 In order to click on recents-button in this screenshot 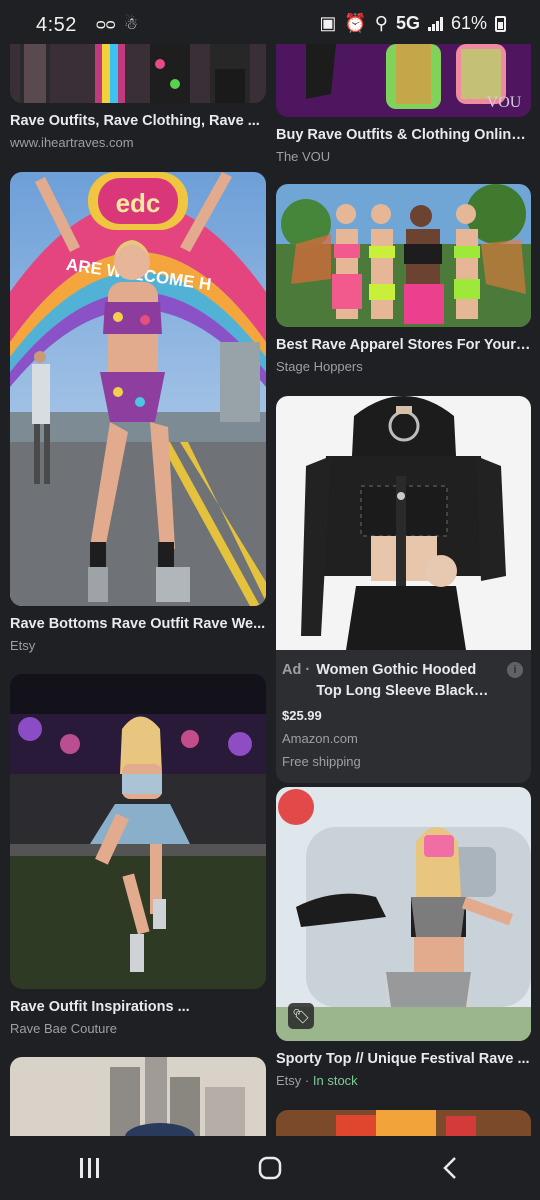, I will do `click(90, 1168)`.